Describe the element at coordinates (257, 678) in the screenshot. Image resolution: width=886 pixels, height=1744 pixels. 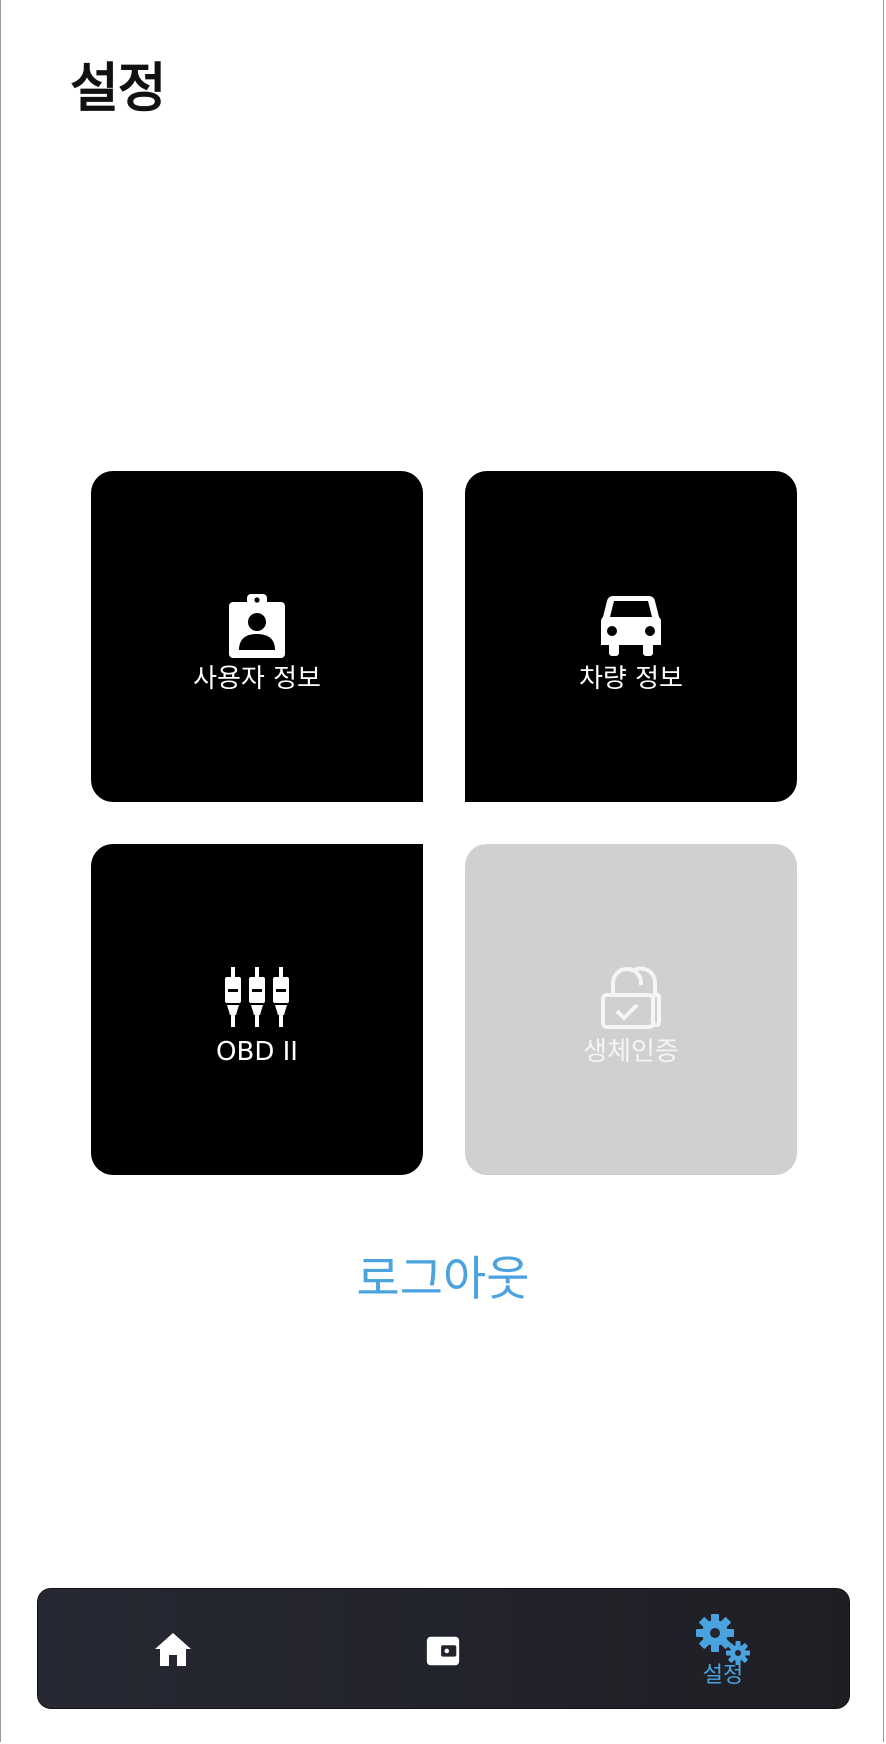
I see `user-info-label: 사용자 정보` at that location.